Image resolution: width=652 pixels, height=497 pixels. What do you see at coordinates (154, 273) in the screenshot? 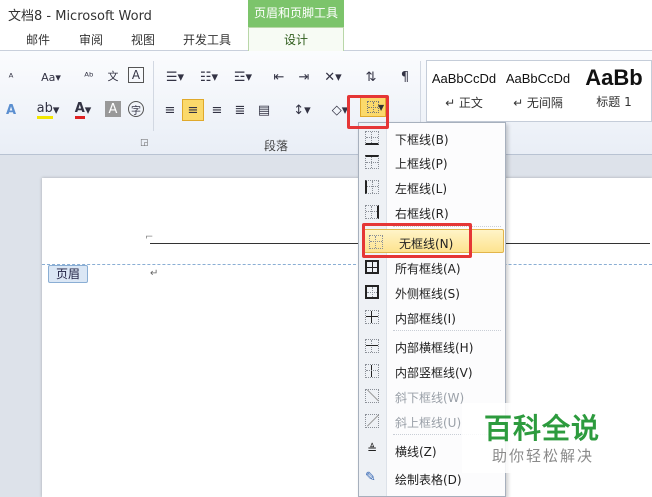
I see `paragraph-mark: ↵` at bounding box center [154, 273].